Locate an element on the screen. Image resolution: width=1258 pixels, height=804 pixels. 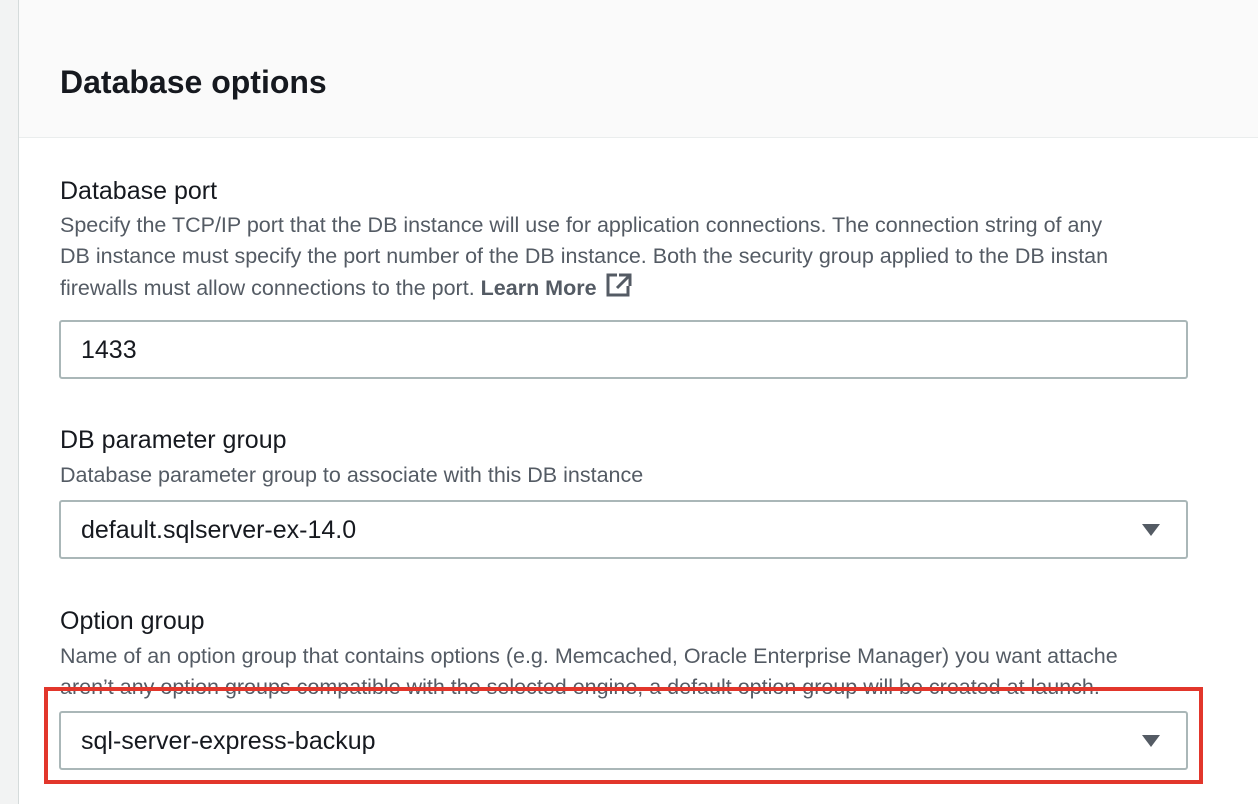
option-group-field: Option group is located at coordinates (132, 621).